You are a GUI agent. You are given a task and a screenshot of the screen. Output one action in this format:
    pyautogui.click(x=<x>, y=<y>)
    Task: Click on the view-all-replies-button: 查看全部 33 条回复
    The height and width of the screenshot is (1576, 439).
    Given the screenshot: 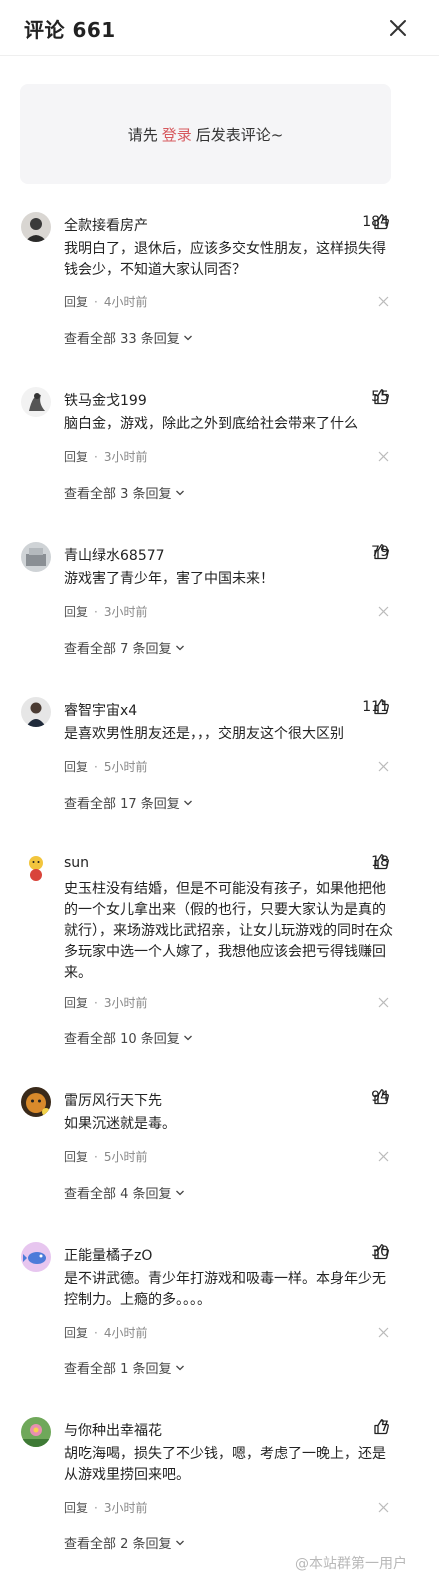 What is the action you would take?
    pyautogui.click(x=128, y=337)
    